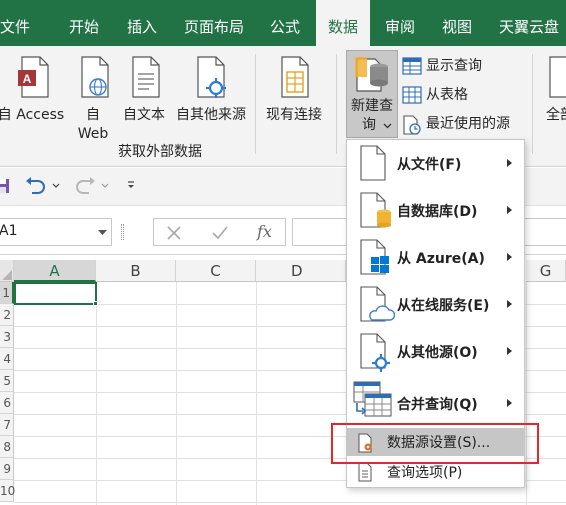 The width and height of the screenshot is (566, 505). What do you see at coordinates (7, 491) in the screenshot?
I see `row-header: 10` at bounding box center [7, 491].